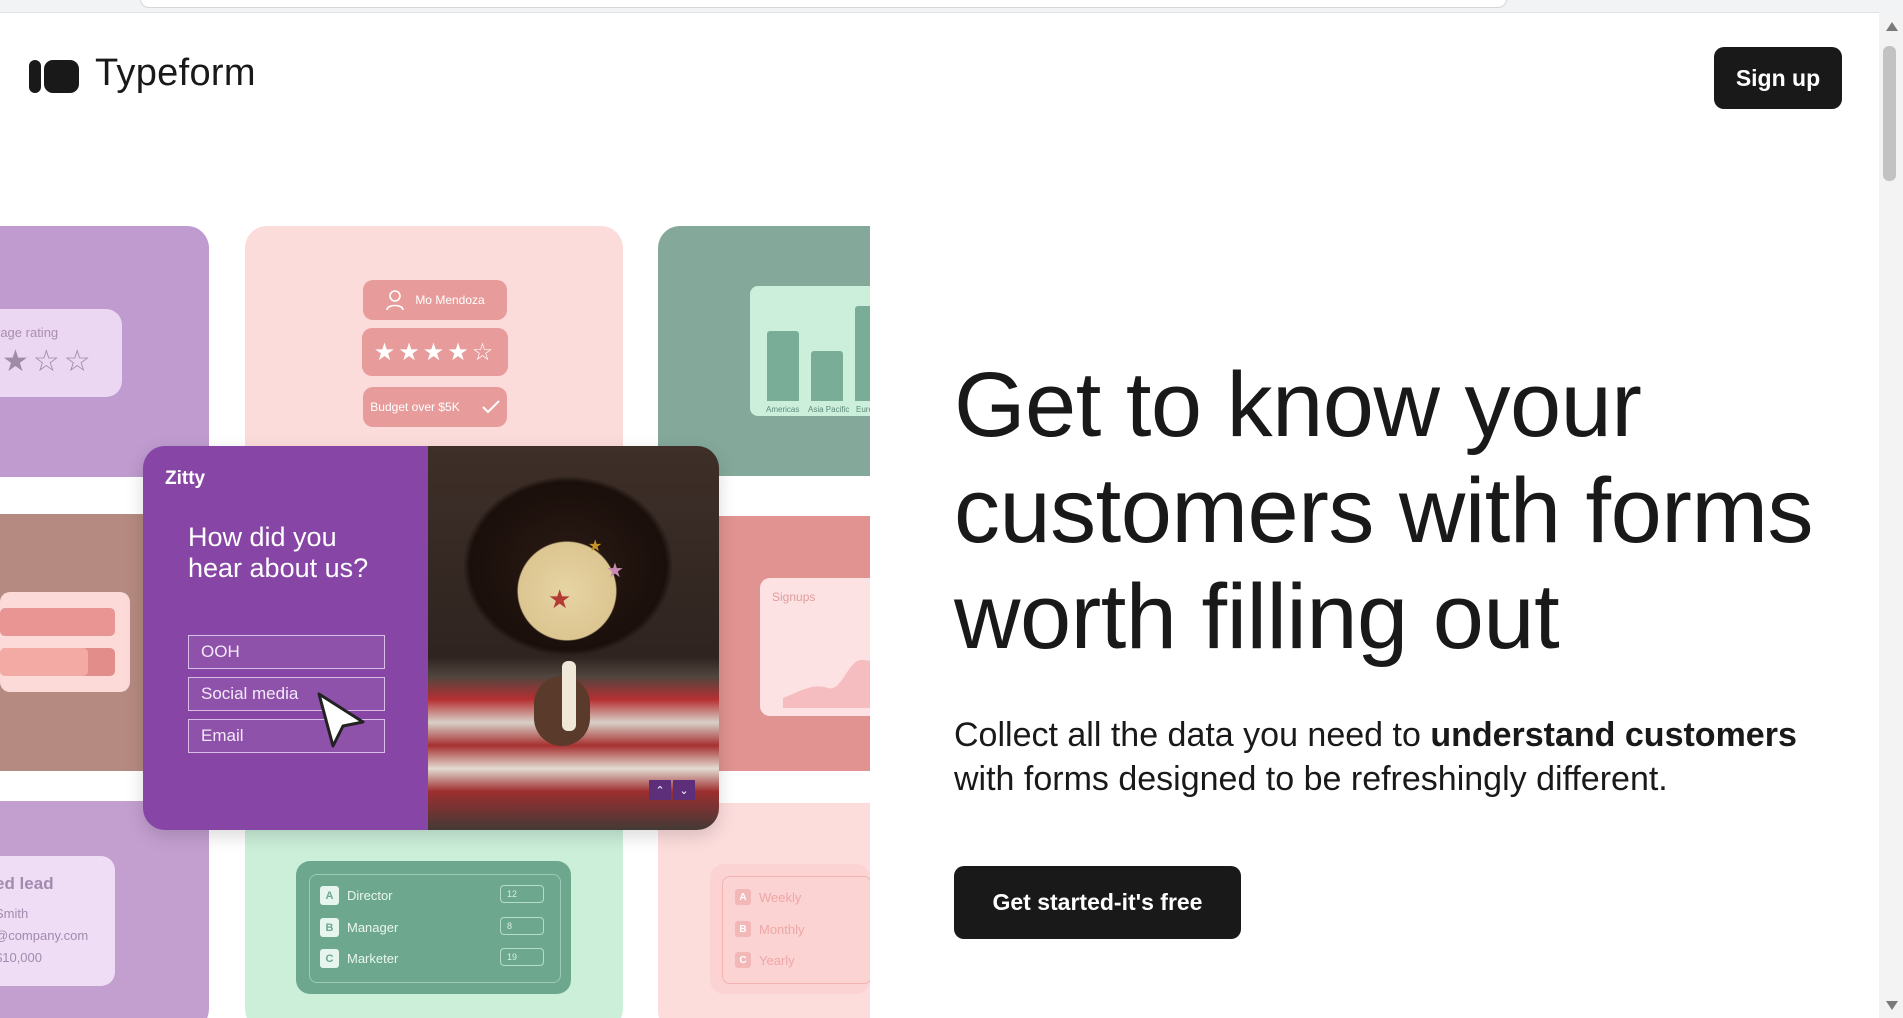 This screenshot has width=1903, height=1018. I want to click on budget-chip: Budget over $5K, so click(435, 407).